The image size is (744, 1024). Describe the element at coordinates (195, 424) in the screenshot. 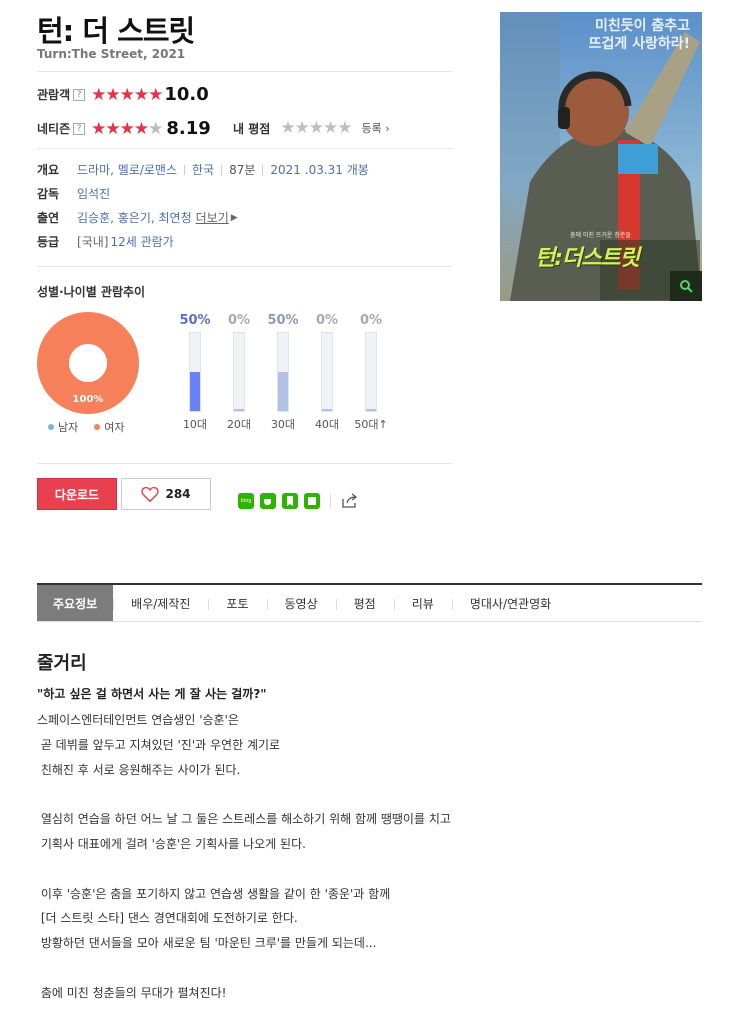

I see `age-label: 10대` at that location.